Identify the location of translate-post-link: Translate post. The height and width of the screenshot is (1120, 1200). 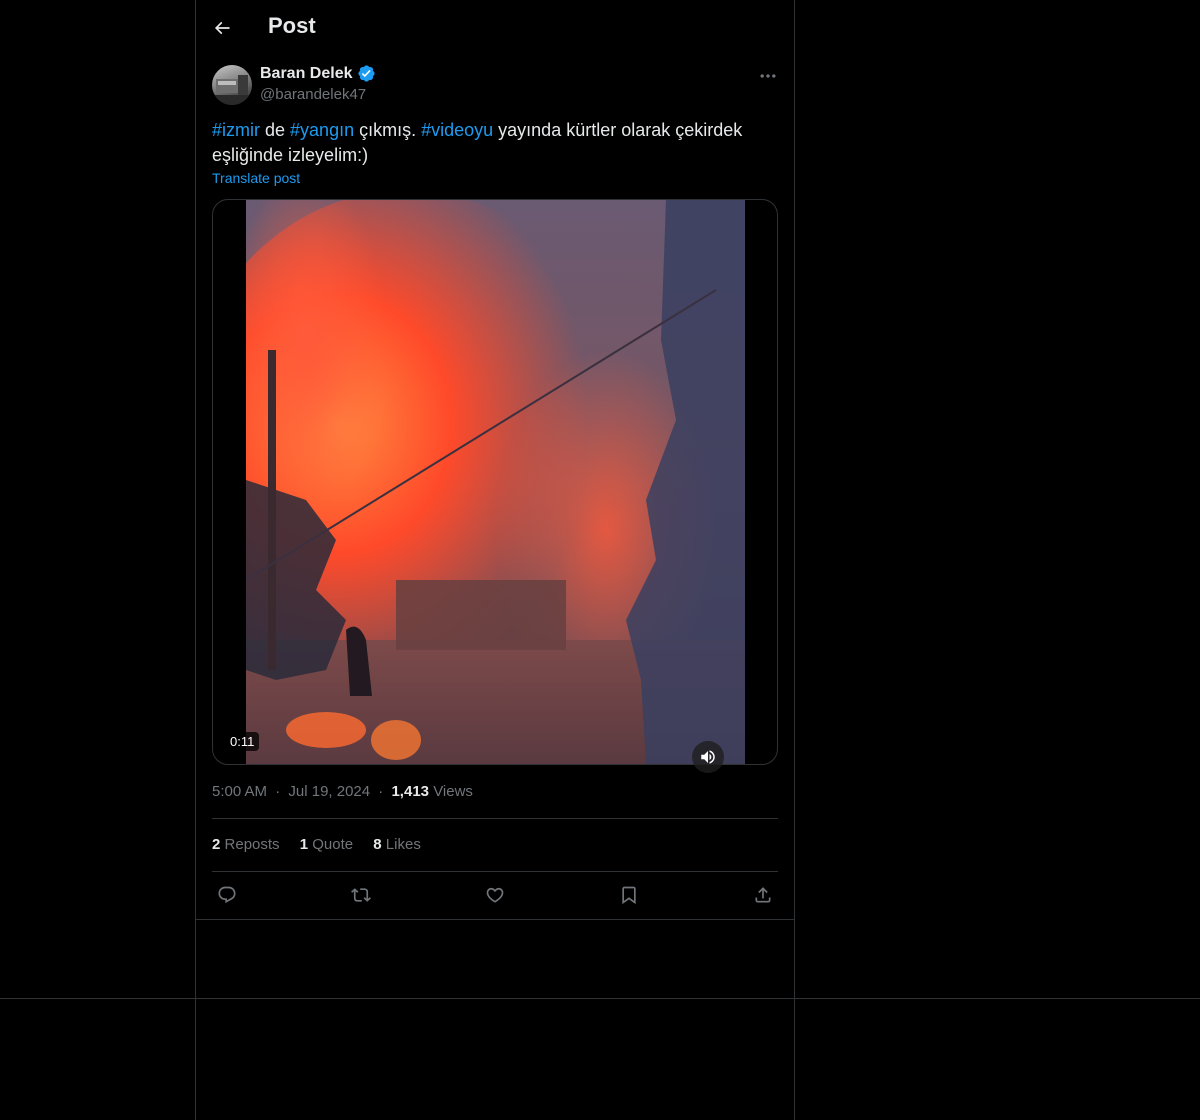
(256, 178).